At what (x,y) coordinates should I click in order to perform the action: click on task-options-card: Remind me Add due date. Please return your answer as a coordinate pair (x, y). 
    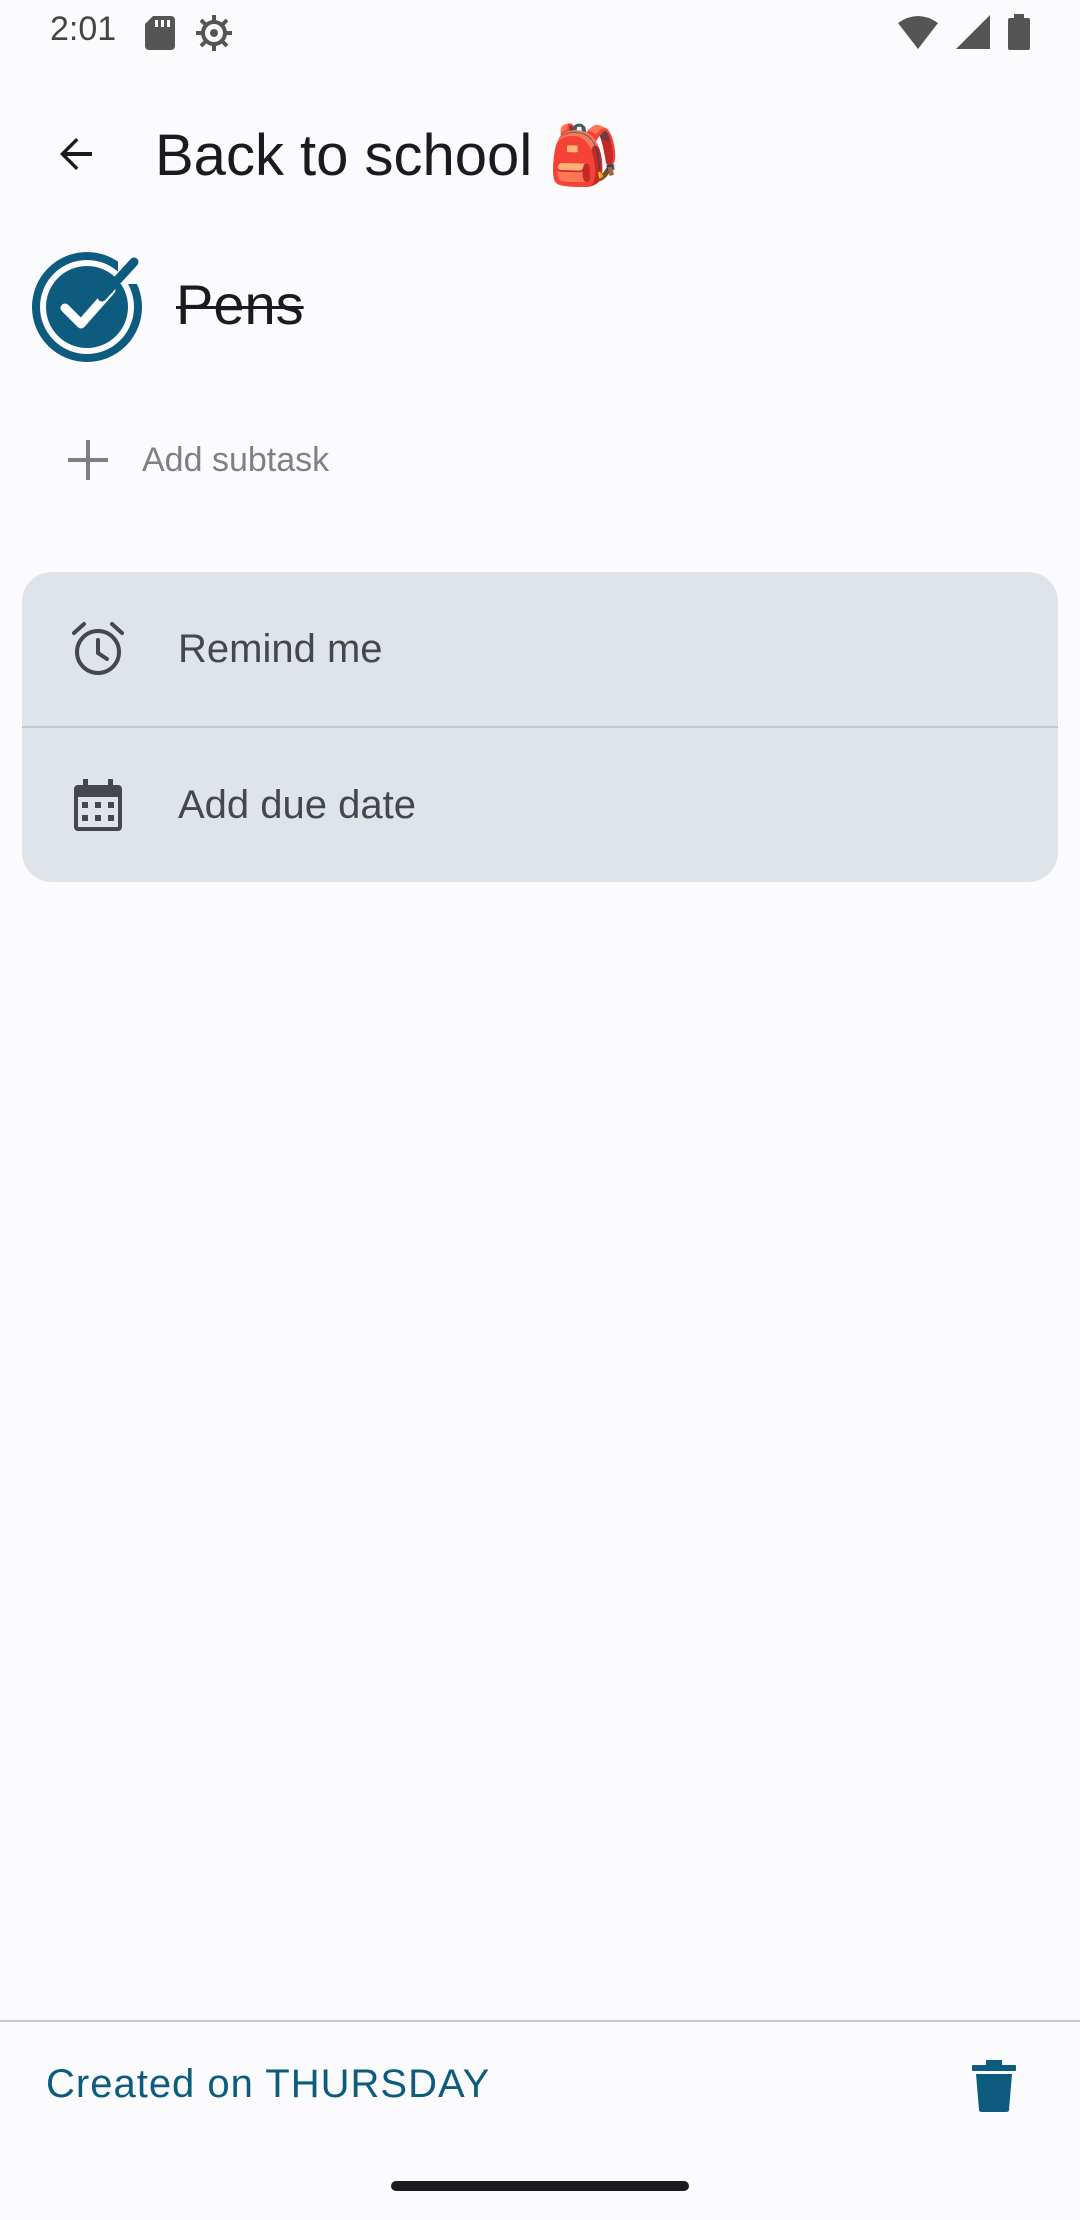
    Looking at the image, I should click on (540, 727).